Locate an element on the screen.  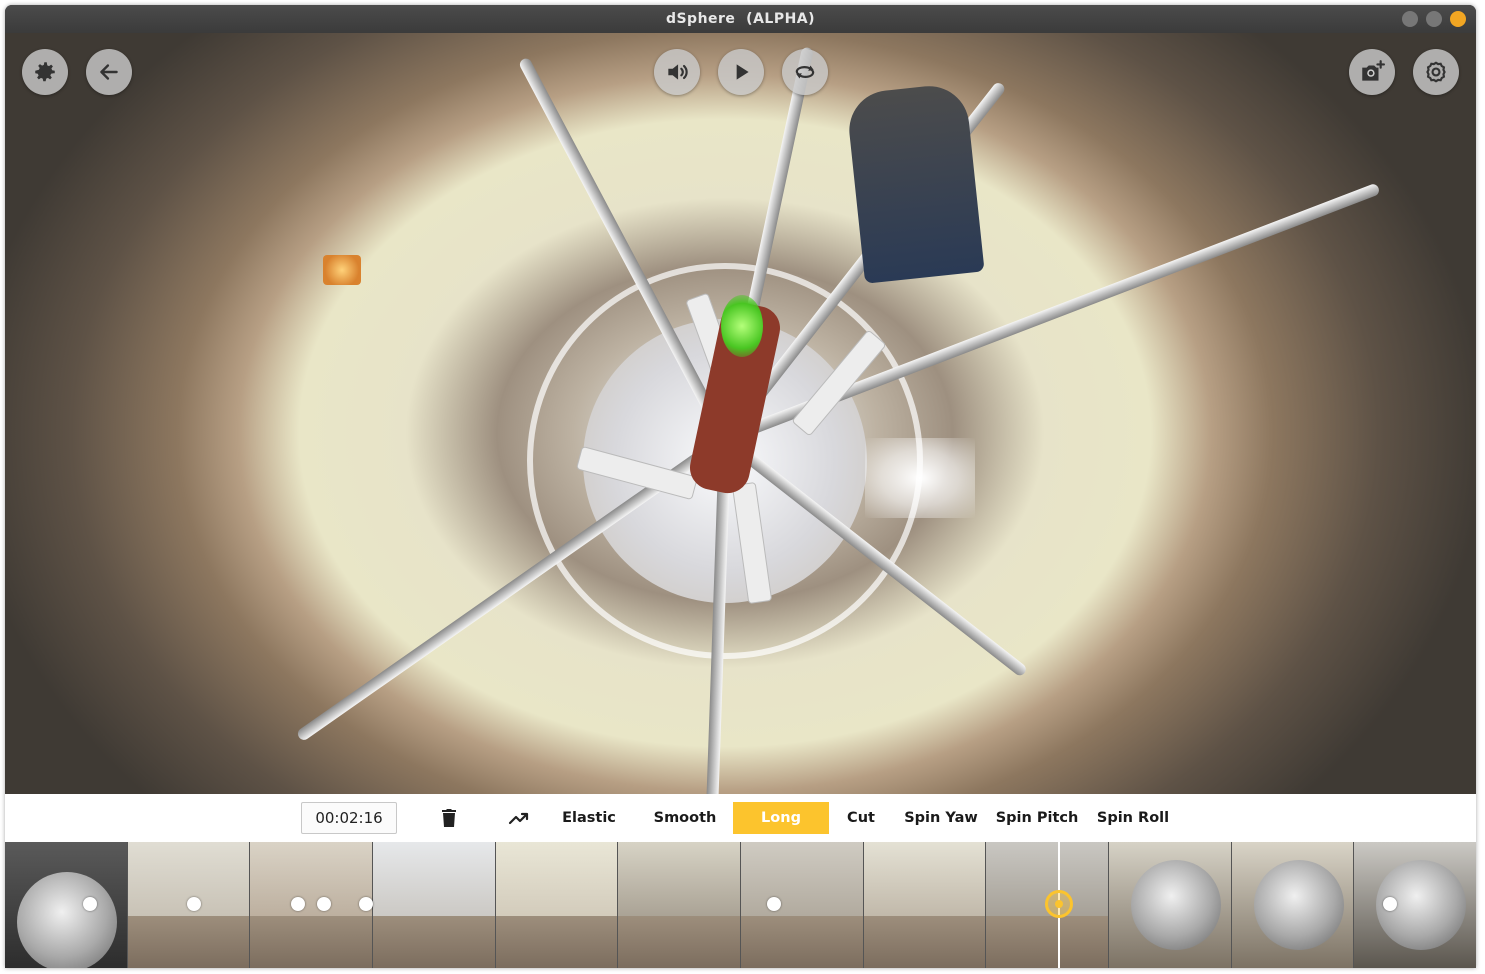
playhead-handle is located at coordinates (1059, 904).